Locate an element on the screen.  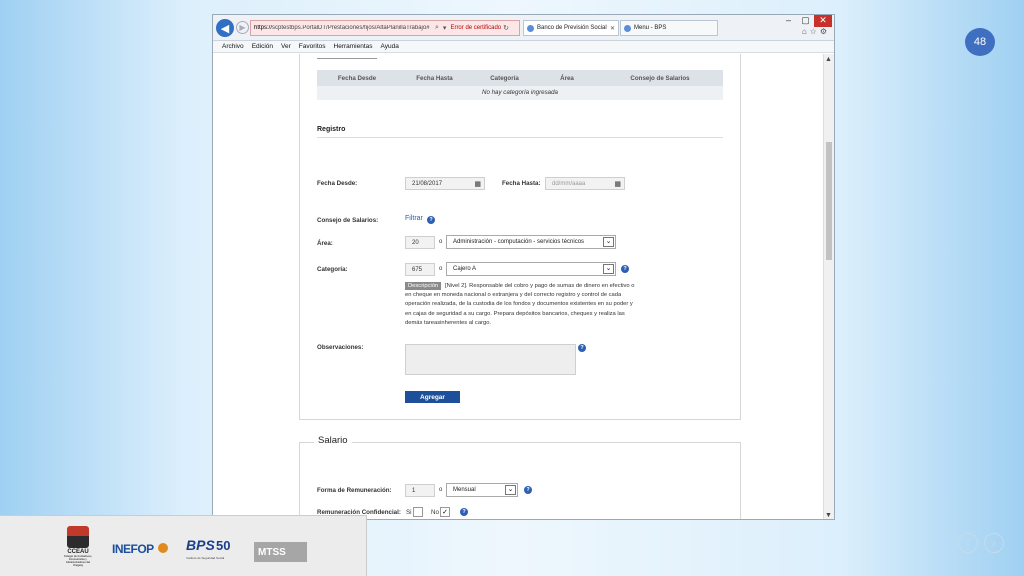
col-consejo: Consejo de Salarios is located at coordinates (660, 78).